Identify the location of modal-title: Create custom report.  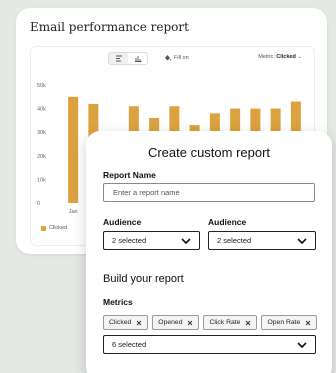
(209, 152).